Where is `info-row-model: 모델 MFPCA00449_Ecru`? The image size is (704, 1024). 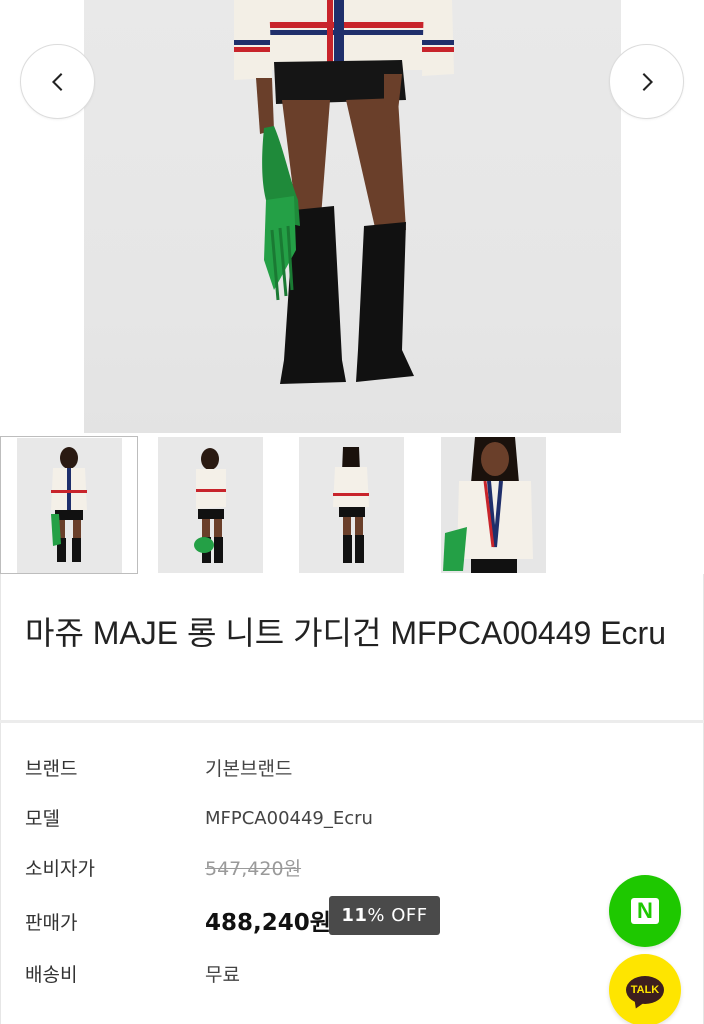 info-row-model: 모델 MFPCA00449_Ecru is located at coordinates (352, 819).